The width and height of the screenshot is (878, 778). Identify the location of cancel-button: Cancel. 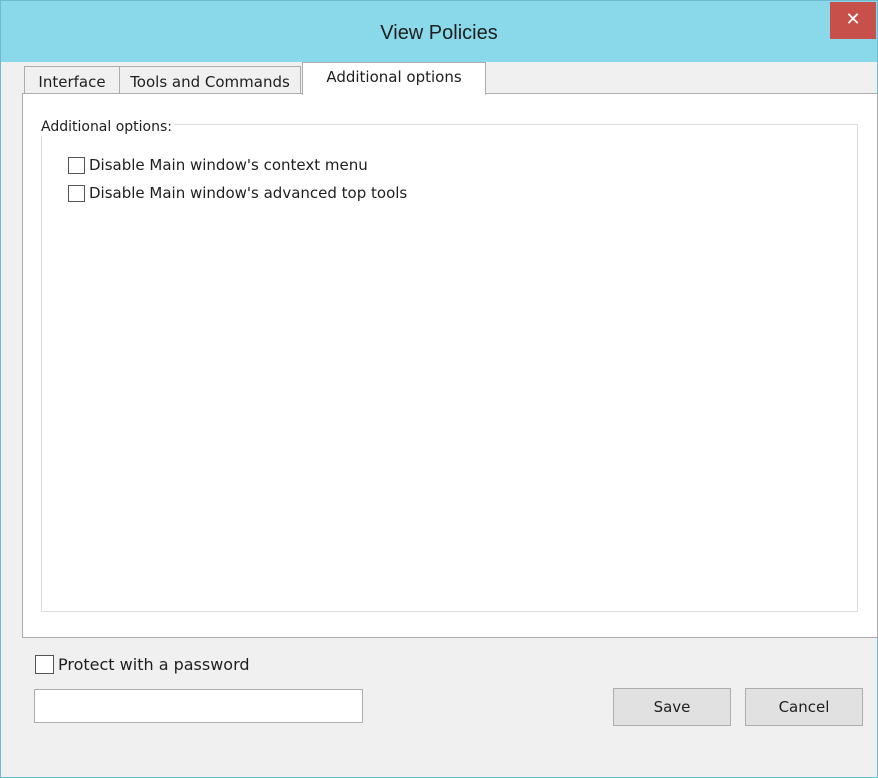
(804, 707).